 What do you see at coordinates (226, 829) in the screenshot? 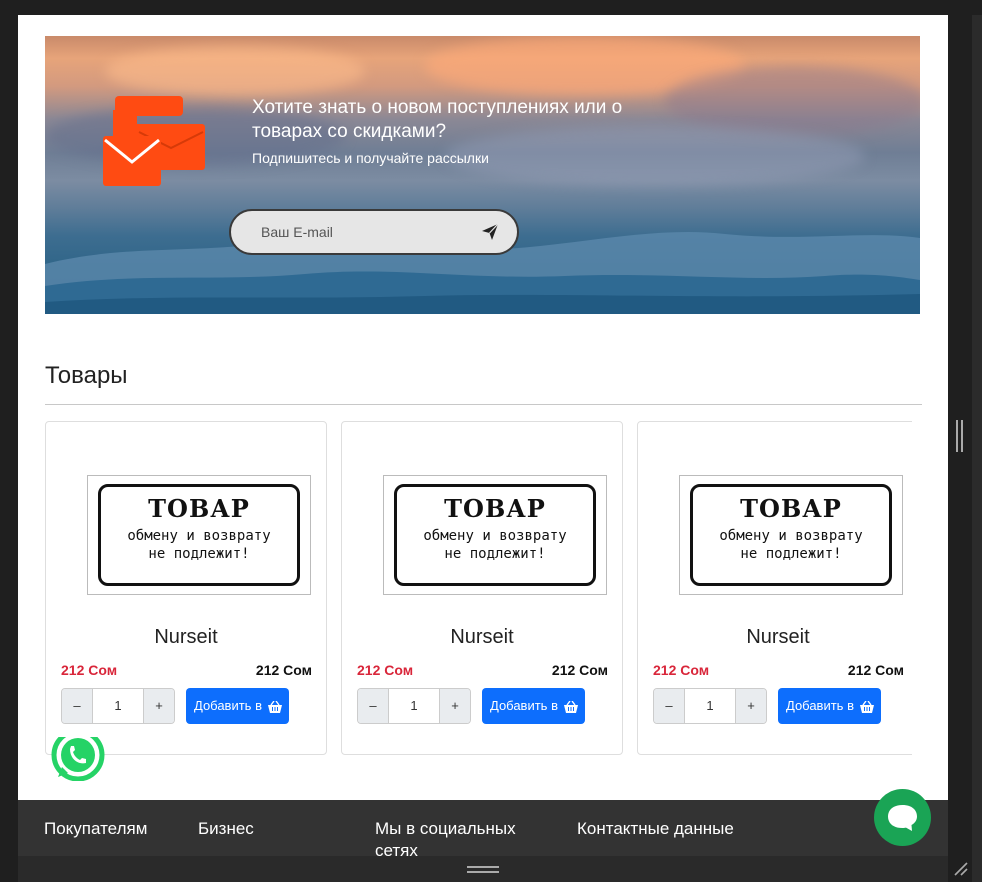
I see `footer-link-business: Бизнес` at bounding box center [226, 829].